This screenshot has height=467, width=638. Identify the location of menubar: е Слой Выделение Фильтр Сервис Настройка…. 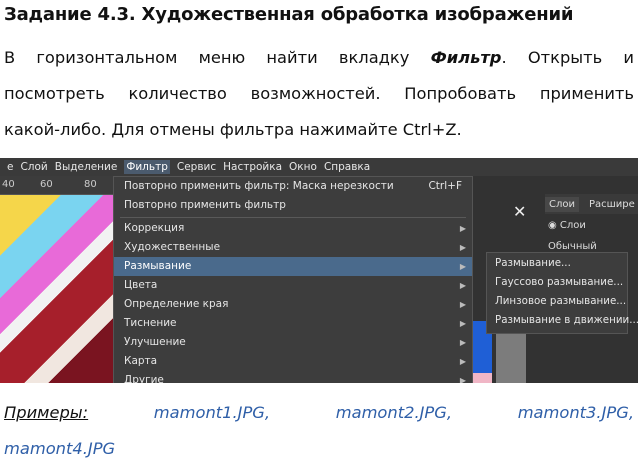
(319, 167).